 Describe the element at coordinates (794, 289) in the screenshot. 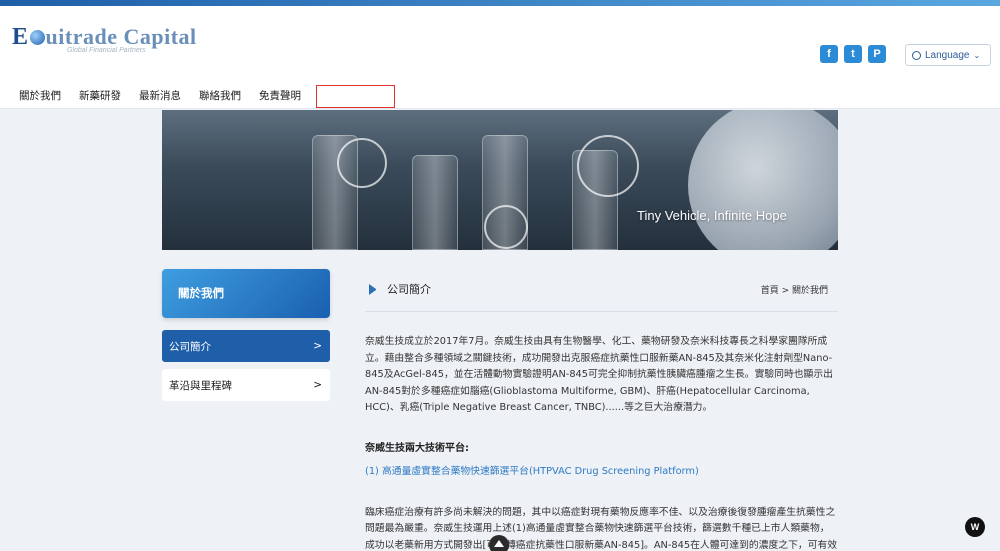

I see `breadcrumb: 首頁 > 關於我們` at that location.